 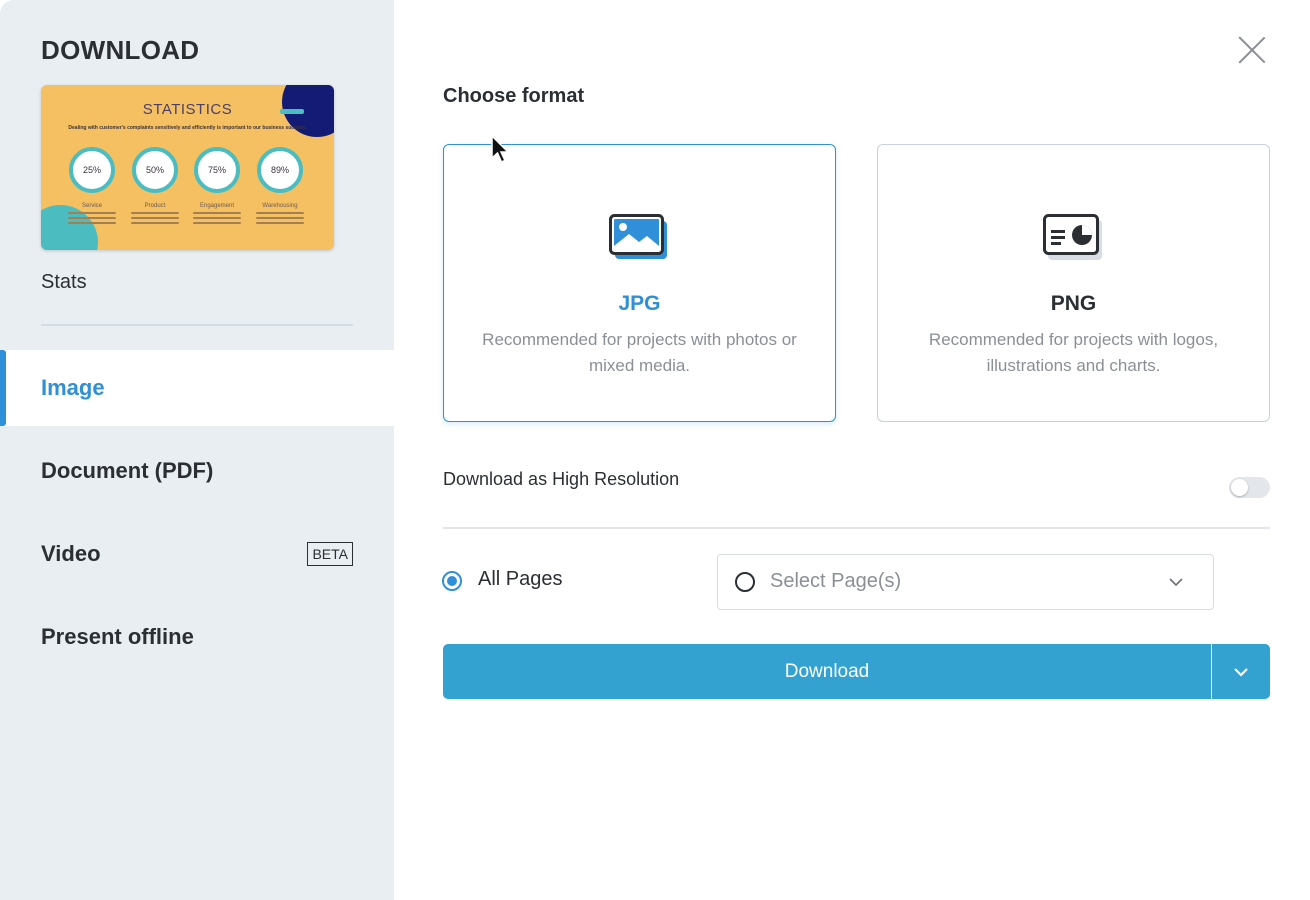 What do you see at coordinates (514, 96) in the screenshot?
I see `choose-format-heading: Choose format` at bounding box center [514, 96].